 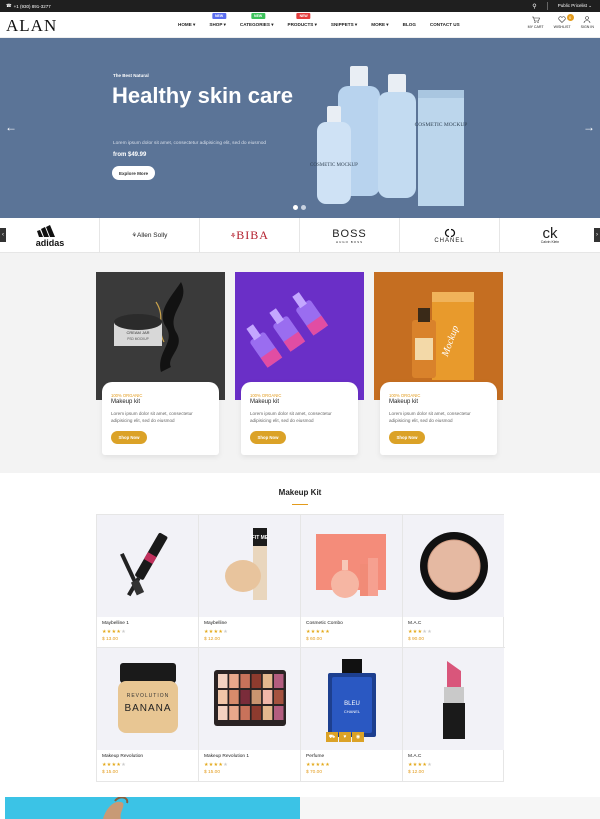 What do you see at coordinates (250, 235) in the screenshot?
I see `brand-biba: ⚘ BIBA` at bounding box center [250, 235].